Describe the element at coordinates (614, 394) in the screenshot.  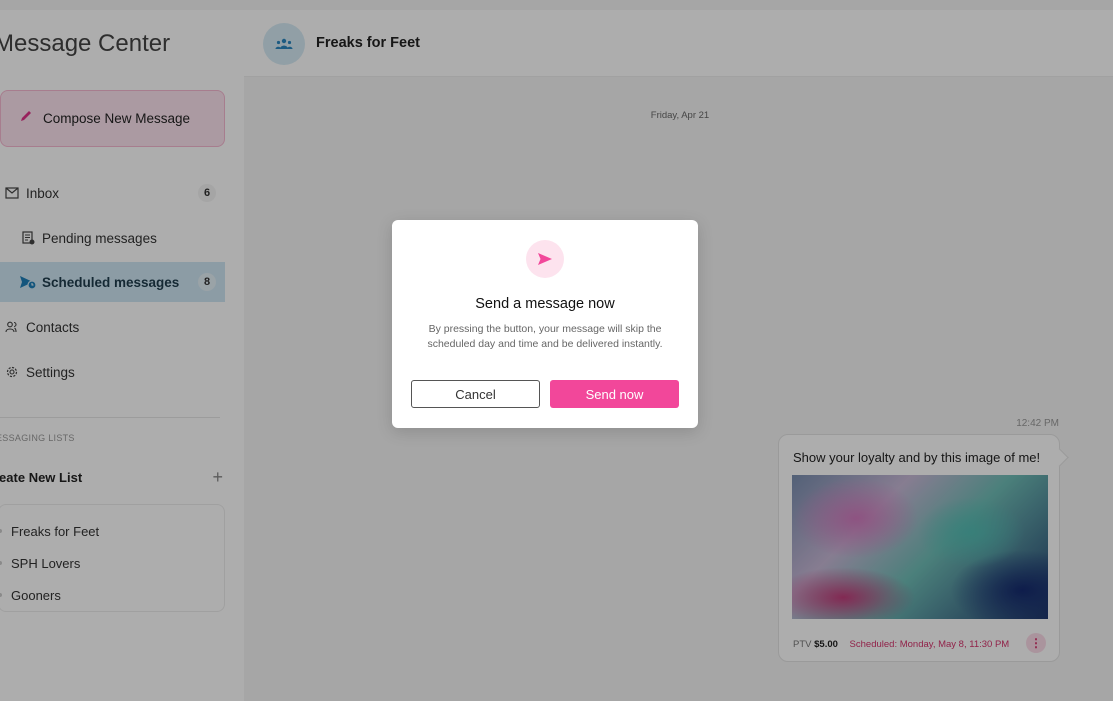
I see `send-now-button: Send now` at that location.